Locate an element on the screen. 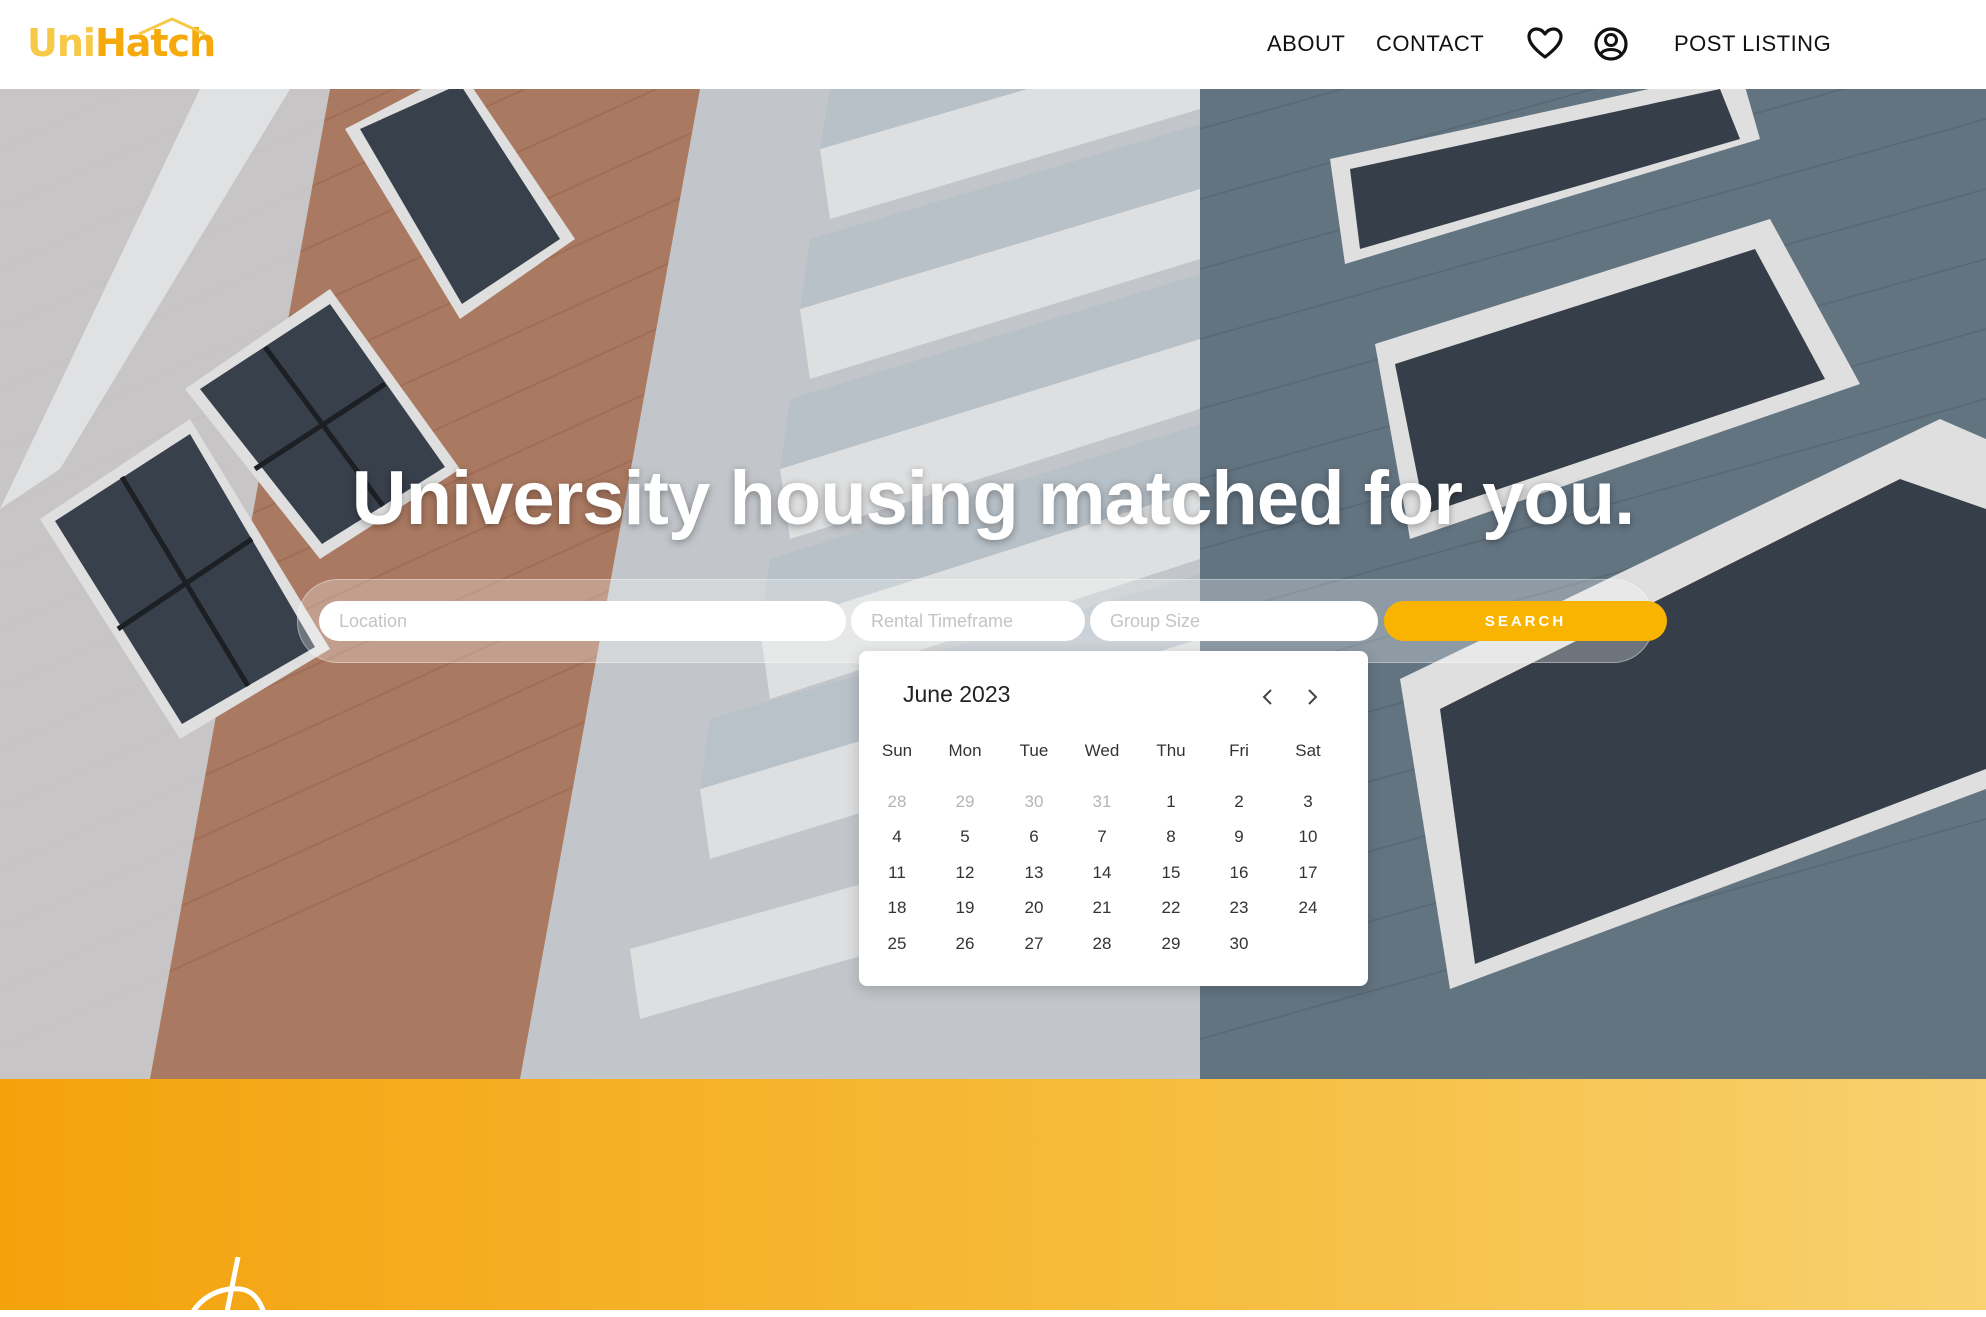 The width and height of the screenshot is (1986, 1317). brand-logo: UniHatch is located at coordinates (121, 42).